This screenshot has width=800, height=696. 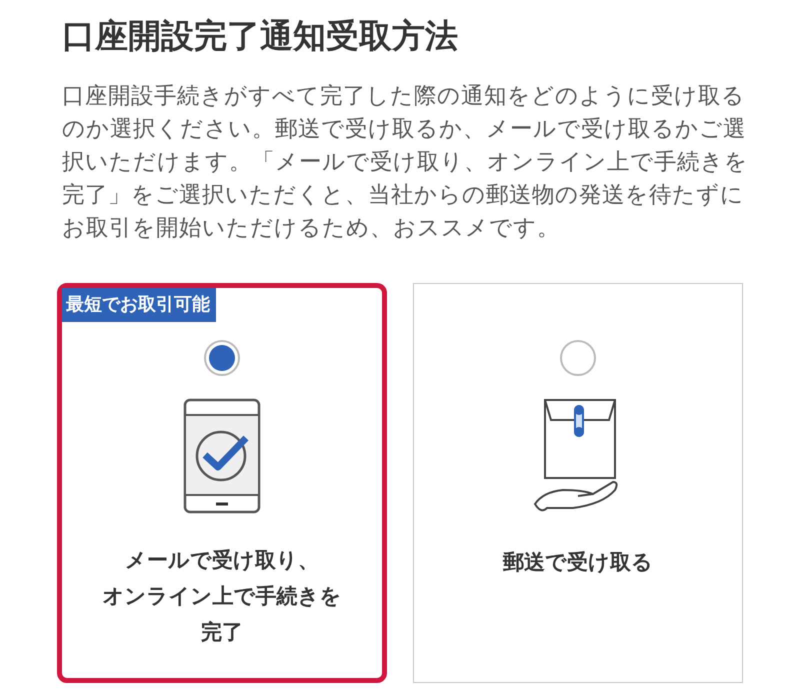 I want to click on option-label: メールで受け取り、, so click(x=222, y=560).